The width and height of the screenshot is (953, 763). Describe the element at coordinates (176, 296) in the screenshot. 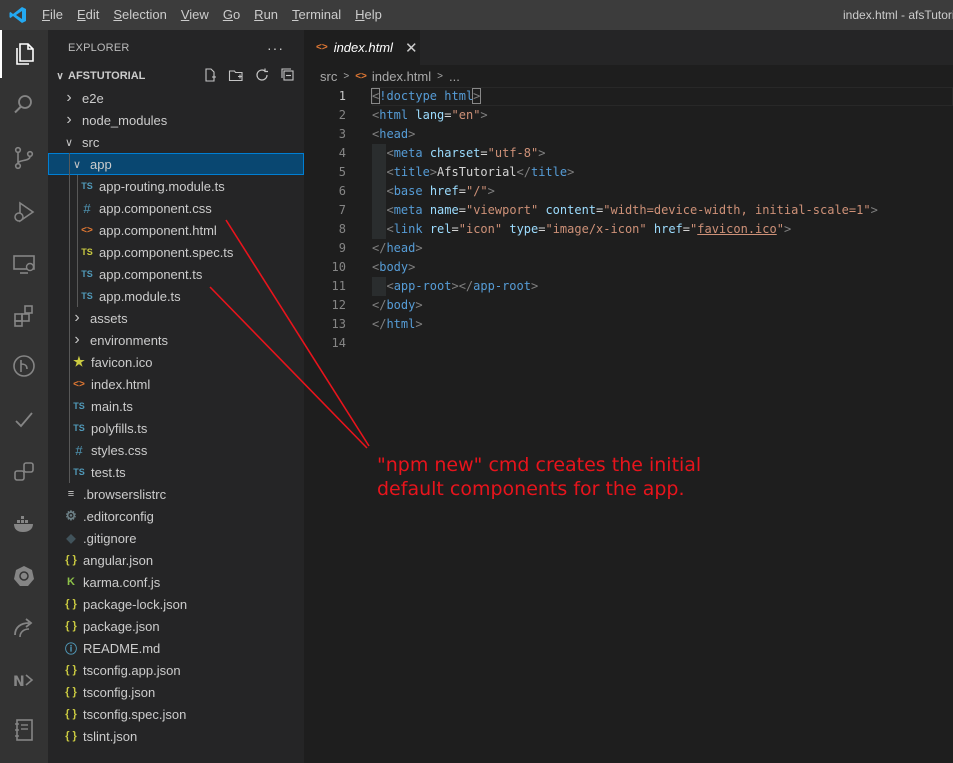

I see `tree-file: TS app.module.ts` at that location.